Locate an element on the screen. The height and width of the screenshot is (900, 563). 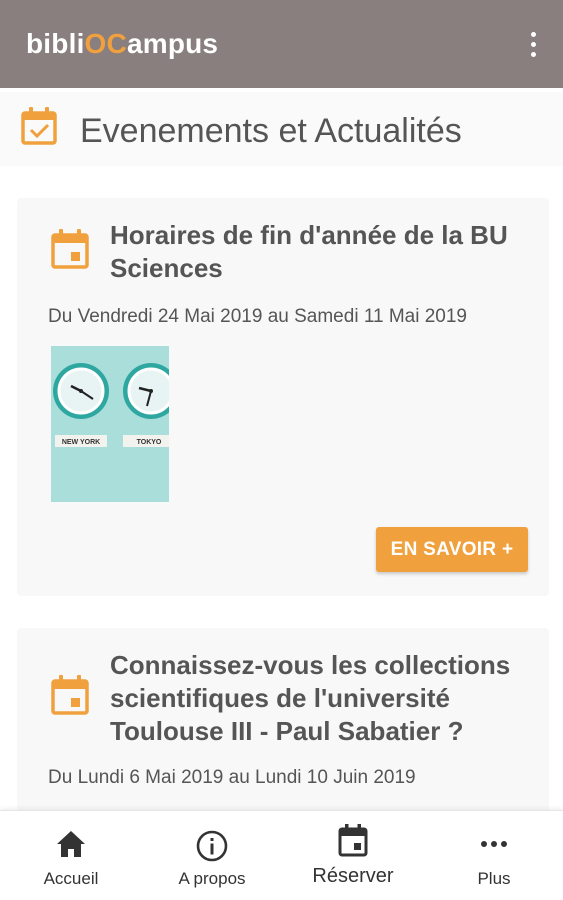
app-title: bibliOCampus is located at coordinates (122, 44).